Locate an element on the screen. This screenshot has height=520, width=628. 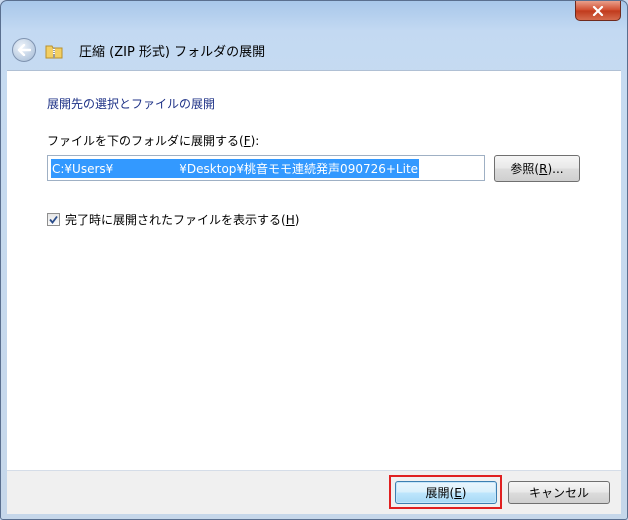
destination-label: ファイルを下のフォルダに展開する(F): is located at coordinates (153, 141).